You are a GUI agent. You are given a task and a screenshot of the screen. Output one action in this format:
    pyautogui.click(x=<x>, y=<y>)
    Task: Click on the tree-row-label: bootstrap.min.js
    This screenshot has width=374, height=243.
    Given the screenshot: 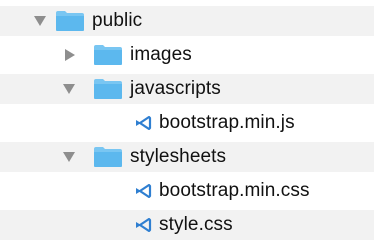 What is the action you would take?
    pyautogui.click(x=227, y=122)
    